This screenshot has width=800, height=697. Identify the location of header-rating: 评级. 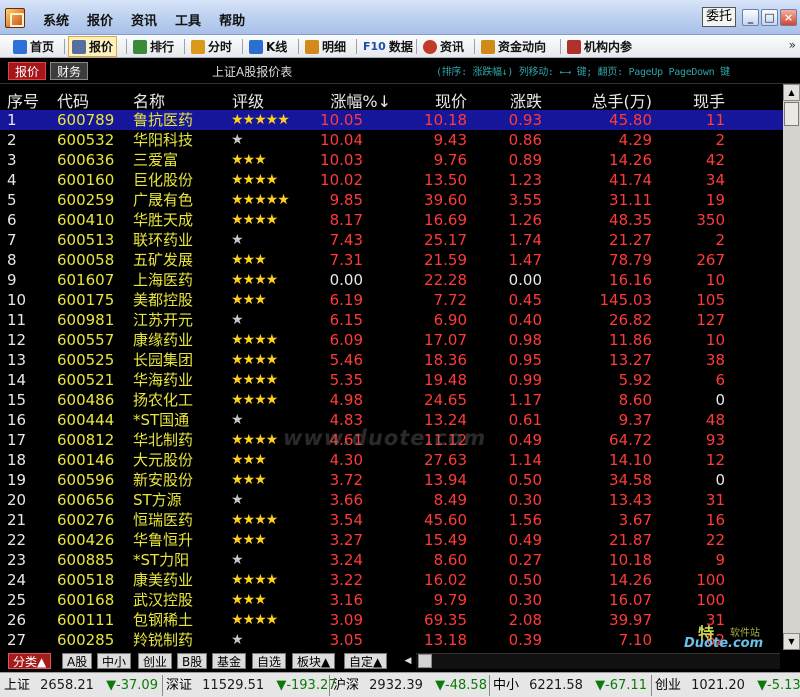
(248, 100).